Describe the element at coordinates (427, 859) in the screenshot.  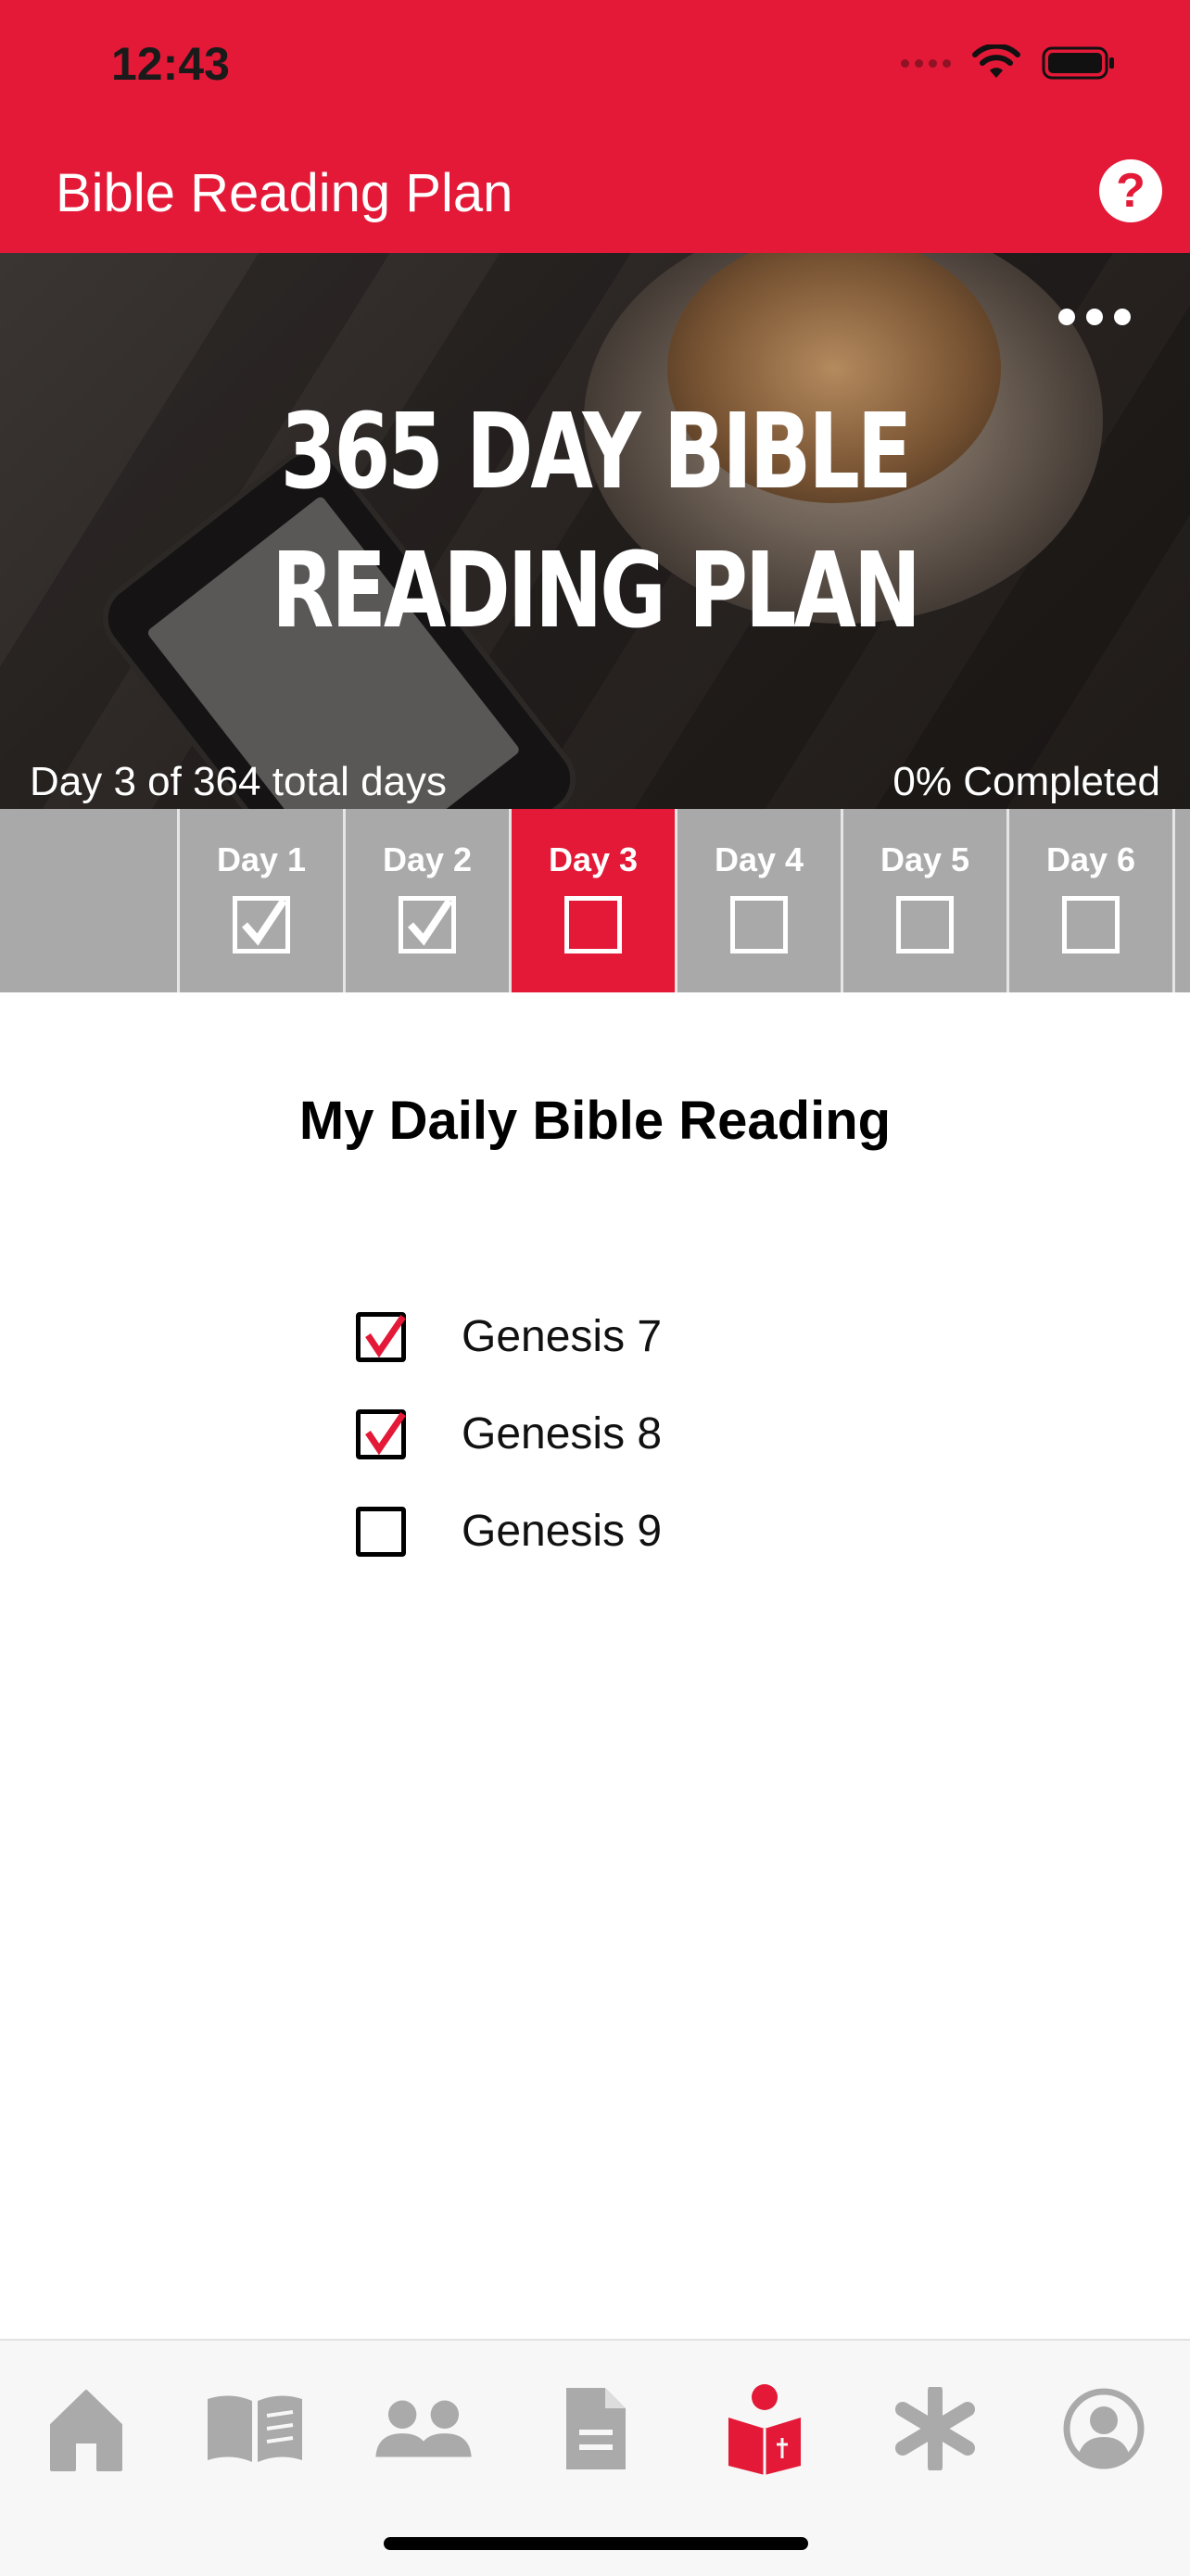
I see `day-label: Day 2` at that location.